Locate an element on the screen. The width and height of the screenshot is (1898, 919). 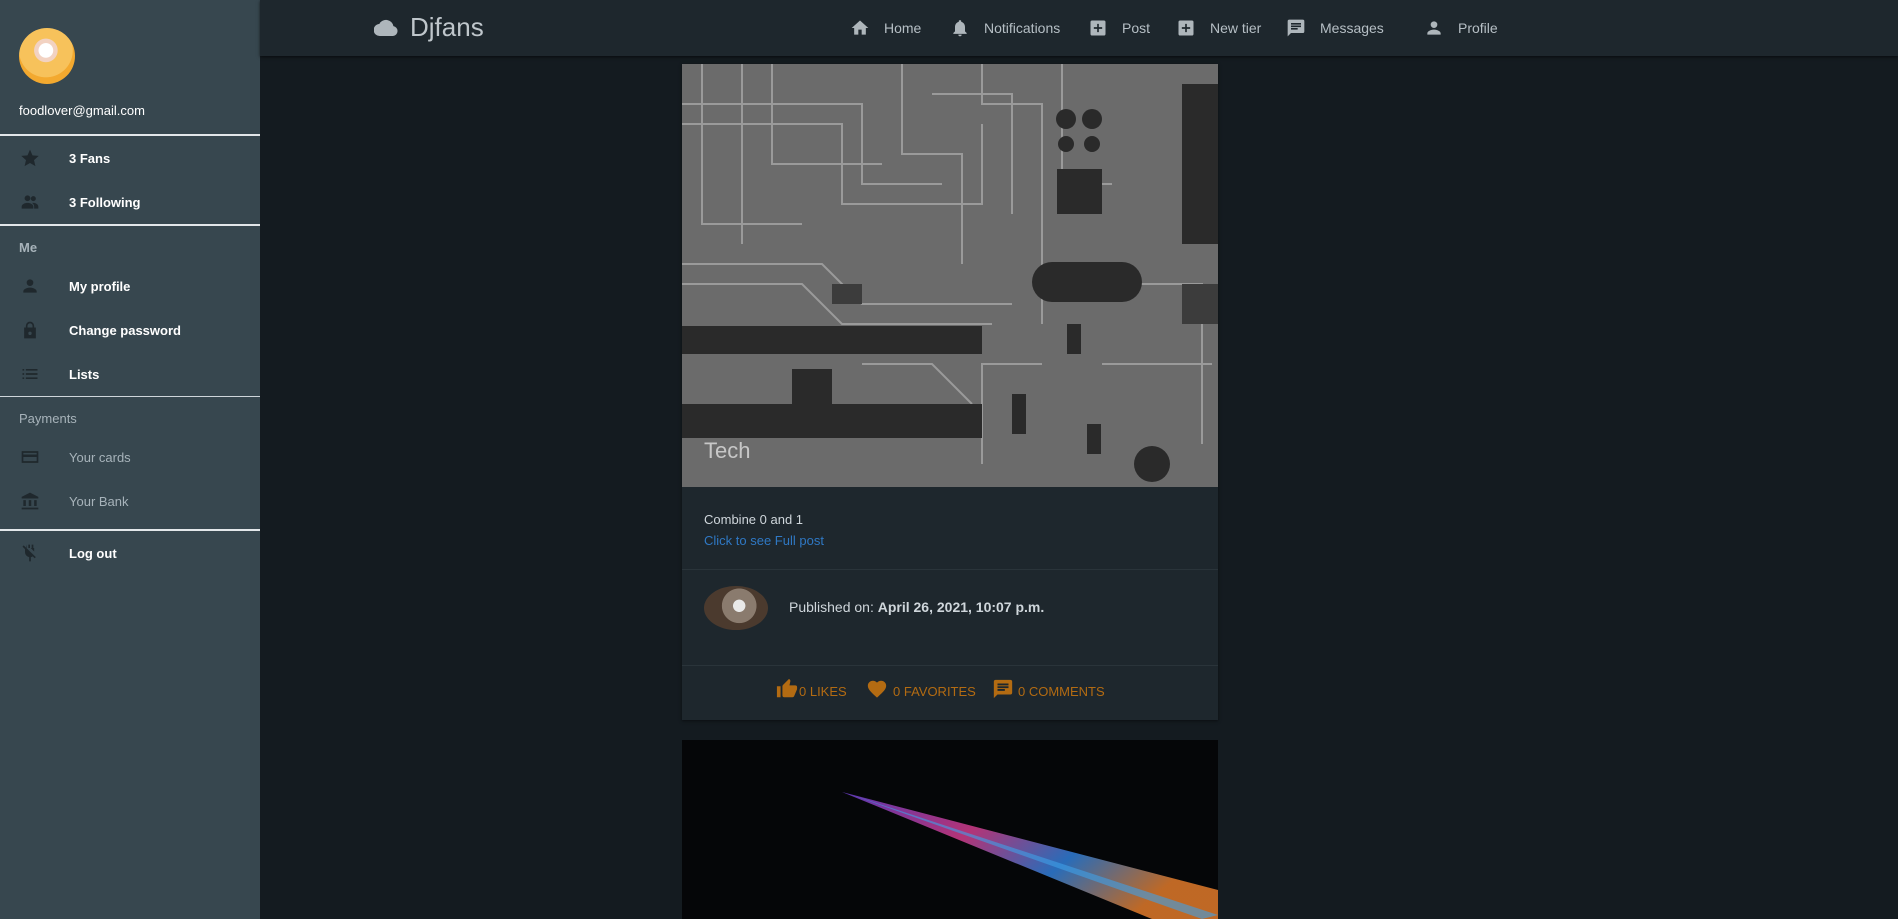
list-icon is located at coordinates (30, 374).